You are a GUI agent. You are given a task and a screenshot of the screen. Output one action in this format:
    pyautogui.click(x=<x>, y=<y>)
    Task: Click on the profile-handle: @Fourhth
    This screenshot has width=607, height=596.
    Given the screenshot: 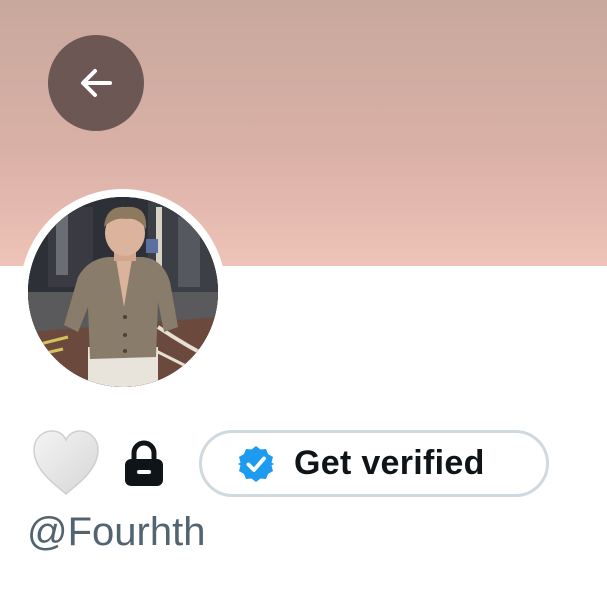 What is the action you would take?
    pyautogui.click(x=116, y=532)
    